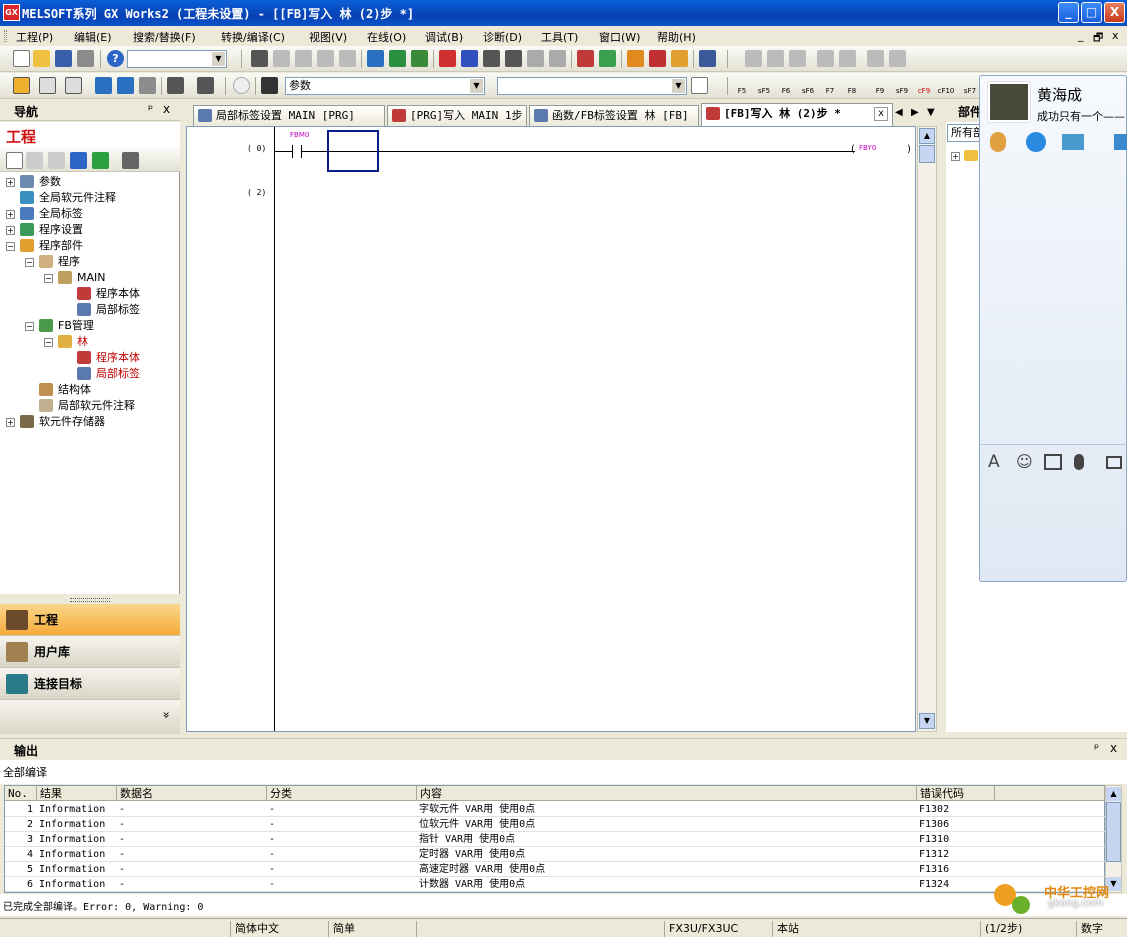 This screenshot has width=1127, height=937. I want to click on emoji-icon: ☺, so click(1024, 461).